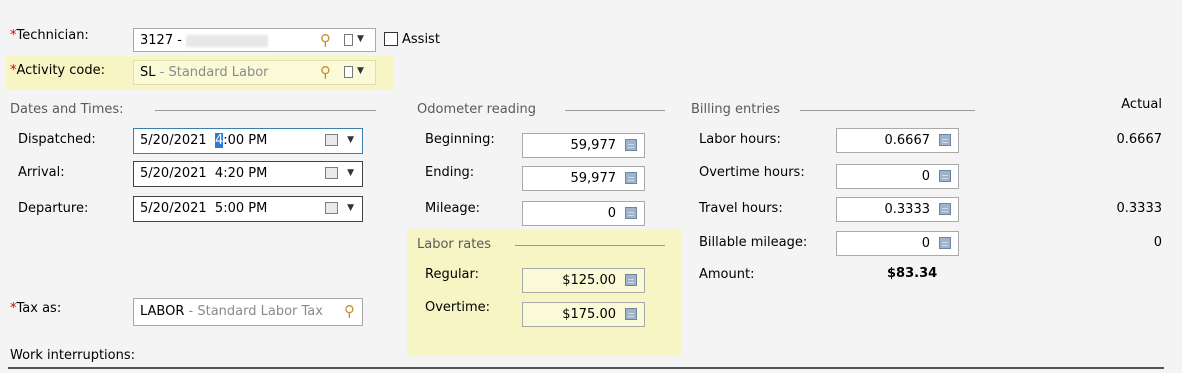 The height and width of the screenshot is (373, 1182). What do you see at coordinates (248, 209) in the screenshot?
I see `departure-field: 5/20/2021 5:00 PM ▼` at bounding box center [248, 209].